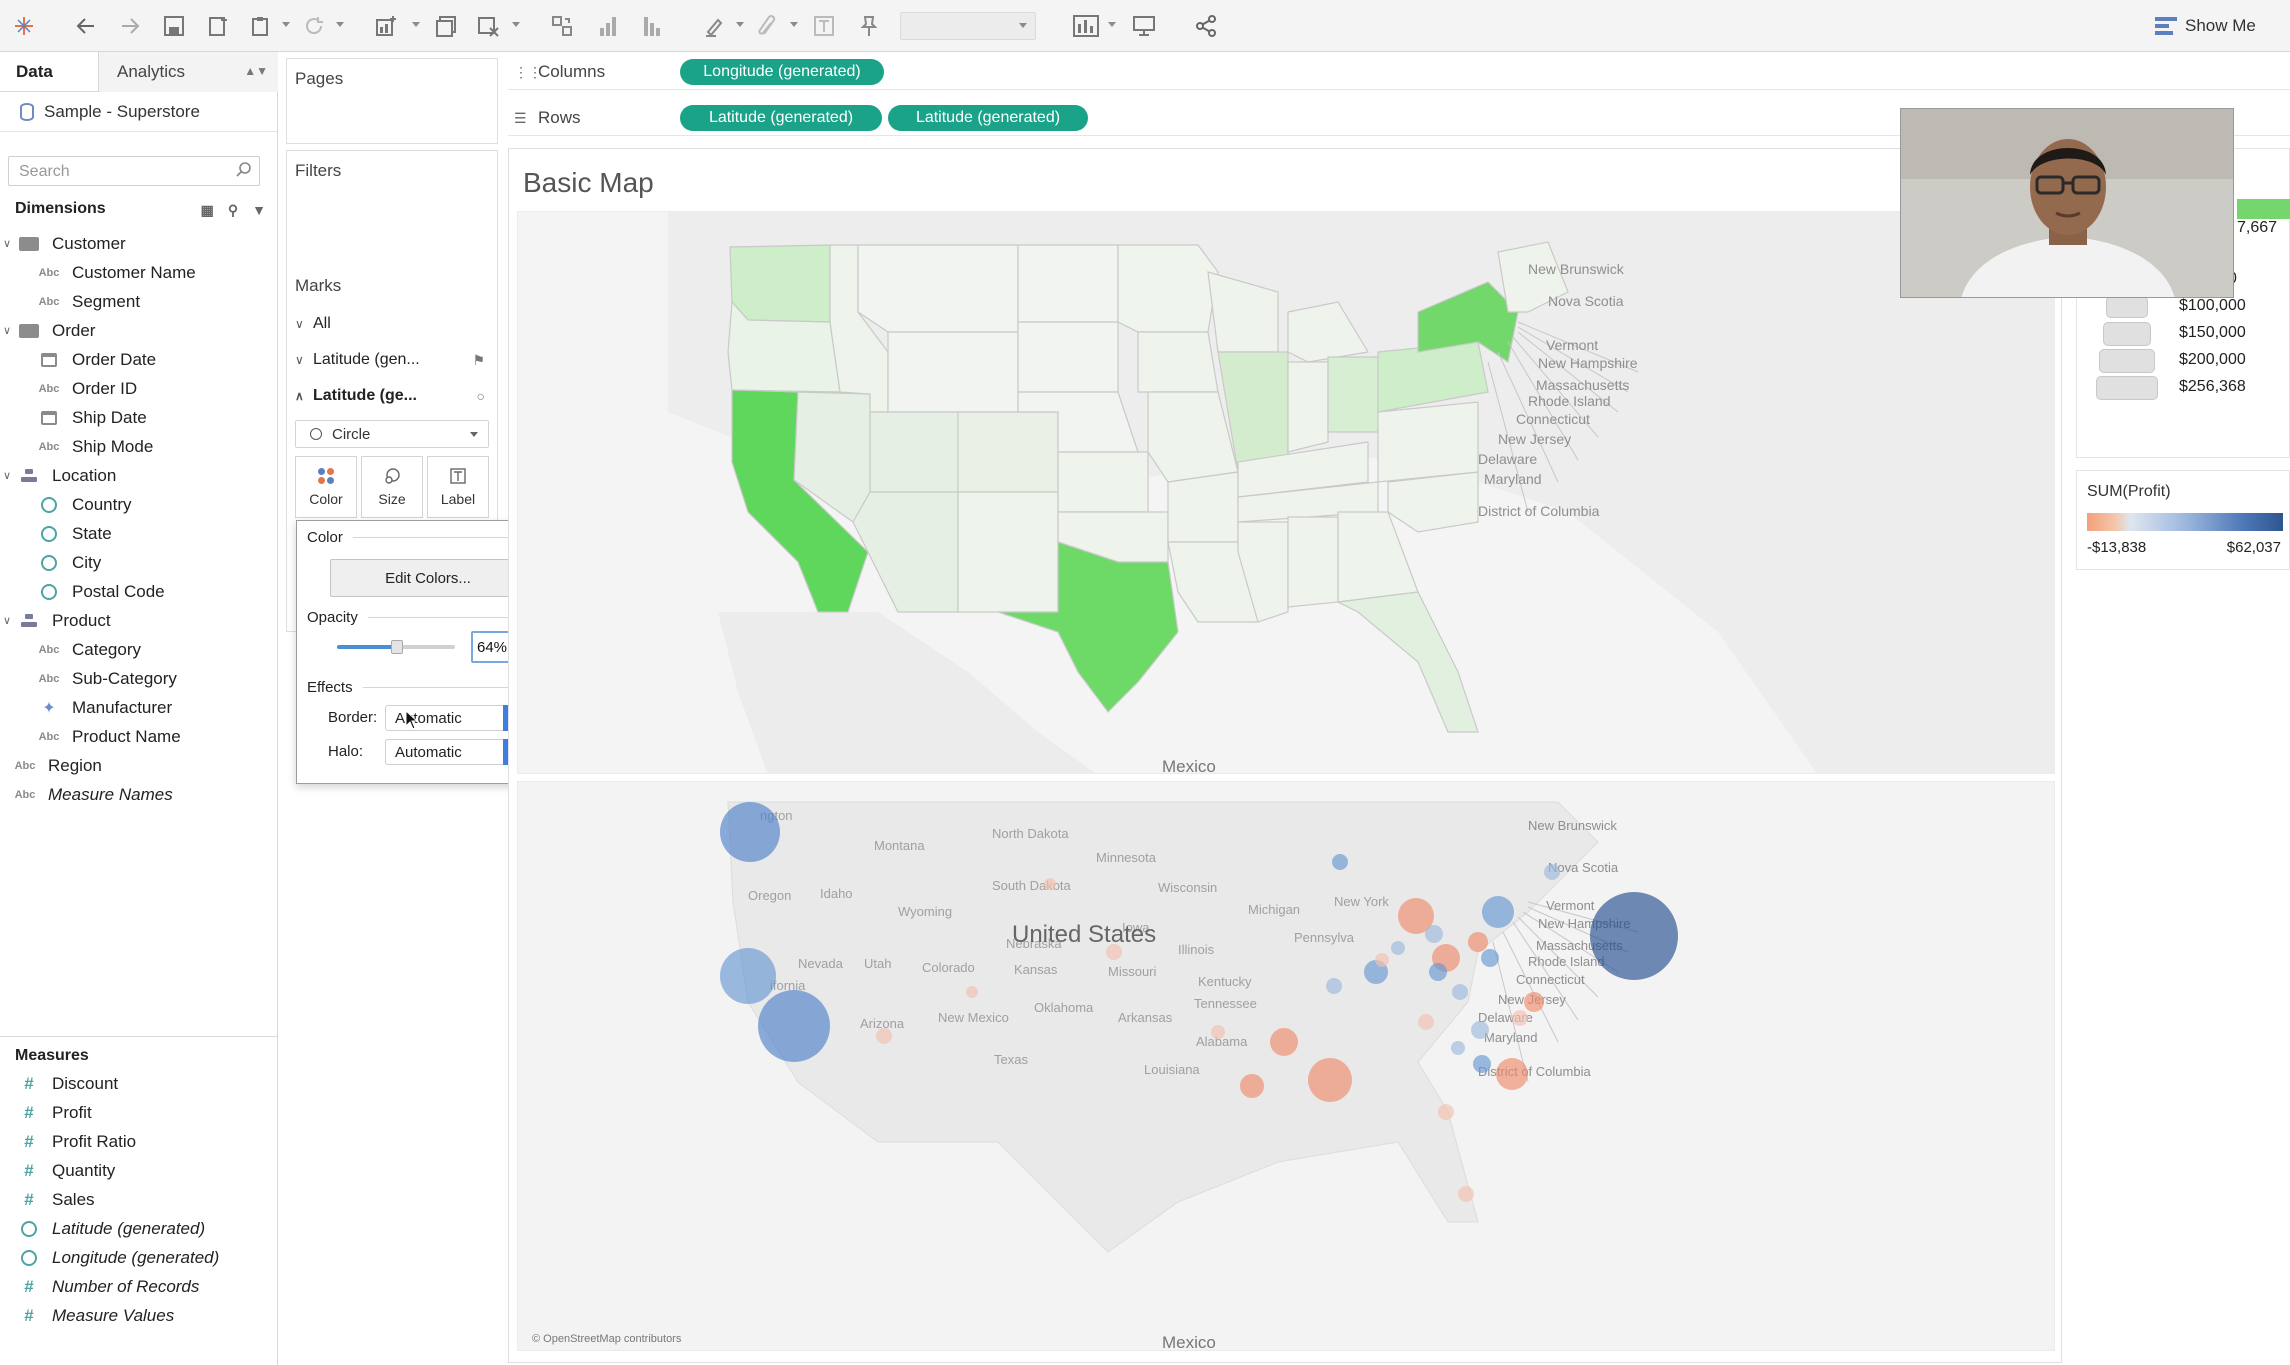  What do you see at coordinates (139, 794) in the screenshot?
I see `dimension-measure-names: Abc Measure Names` at bounding box center [139, 794].